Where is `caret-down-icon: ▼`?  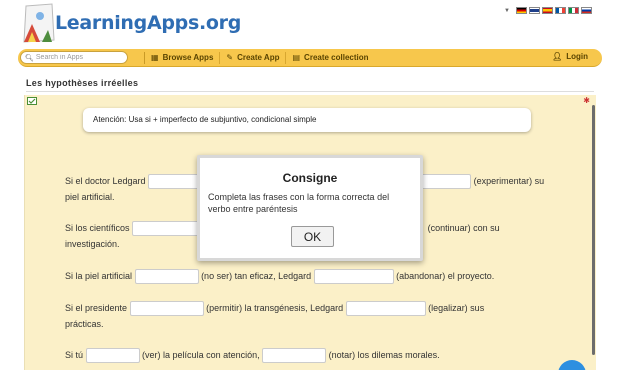
caret-down-icon: ▼ is located at coordinates (507, 11).